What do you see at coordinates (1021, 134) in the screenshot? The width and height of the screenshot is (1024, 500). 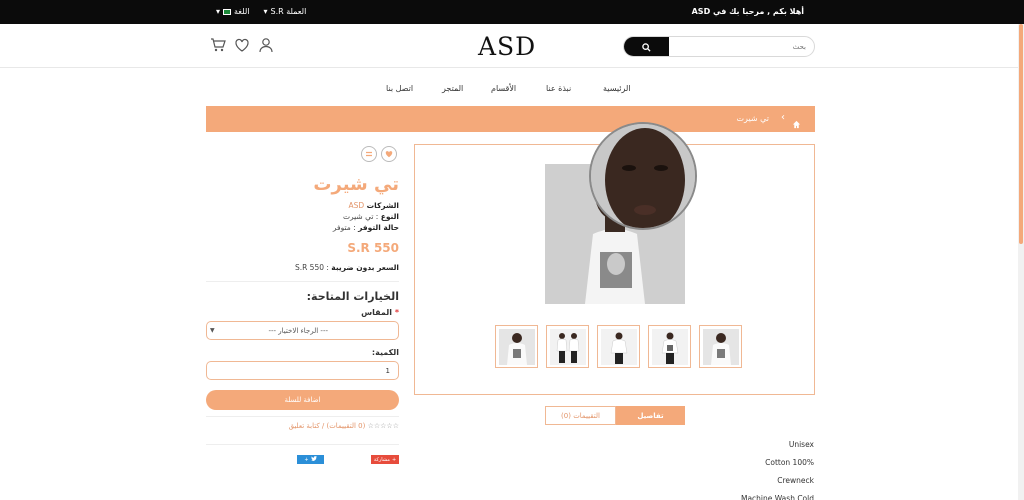 I see `scrollbar-thumb` at bounding box center [1021, 134].